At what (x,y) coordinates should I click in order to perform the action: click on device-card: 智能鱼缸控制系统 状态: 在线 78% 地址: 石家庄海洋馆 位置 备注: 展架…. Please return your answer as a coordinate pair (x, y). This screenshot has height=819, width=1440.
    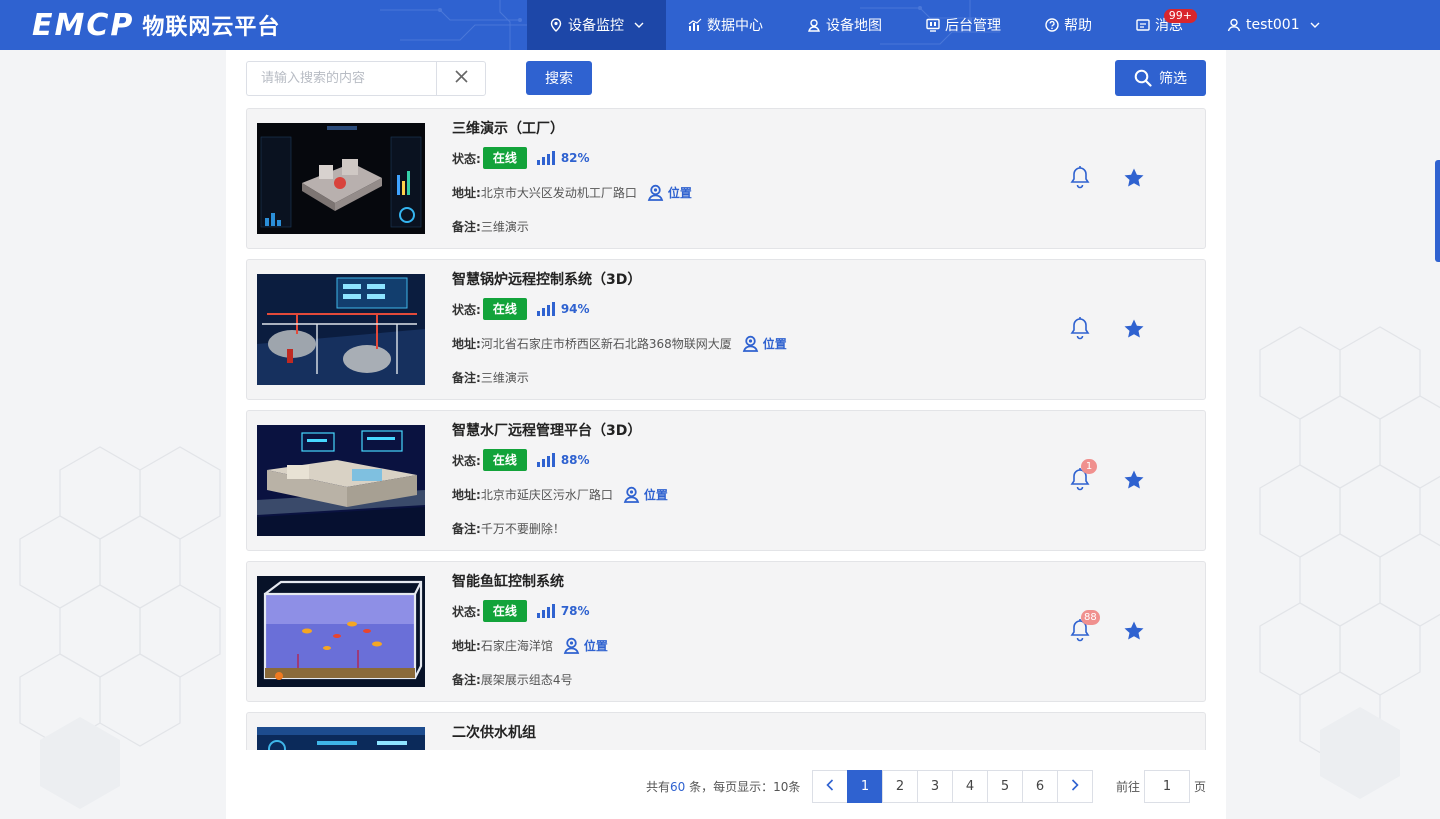
    Looking at the image, I should click on (726, 631).